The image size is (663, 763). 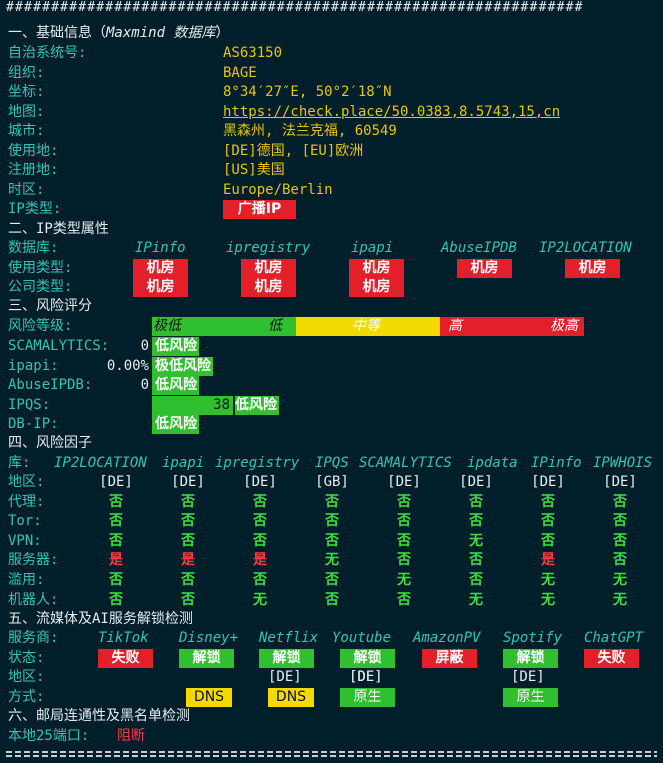 What do you see at coordinates (50, 443) in the screenshot?
I see `section-4-title: 四、风险因子` at bounding box center [50, 443].